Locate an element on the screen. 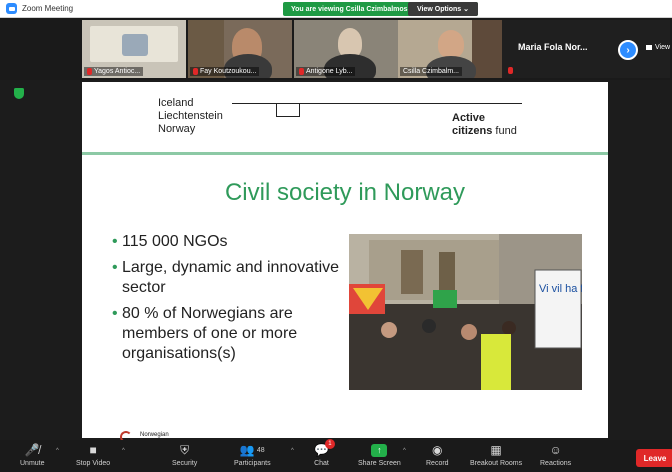 This screenshot has height=472, width=672. view-switch: View is located at coordinates (658, 47).